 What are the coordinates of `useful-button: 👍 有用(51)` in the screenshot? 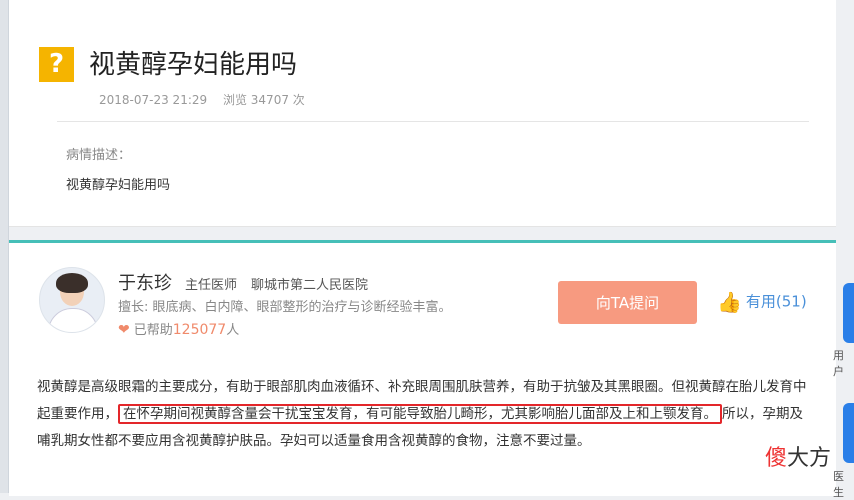 It's located at (762, 302).